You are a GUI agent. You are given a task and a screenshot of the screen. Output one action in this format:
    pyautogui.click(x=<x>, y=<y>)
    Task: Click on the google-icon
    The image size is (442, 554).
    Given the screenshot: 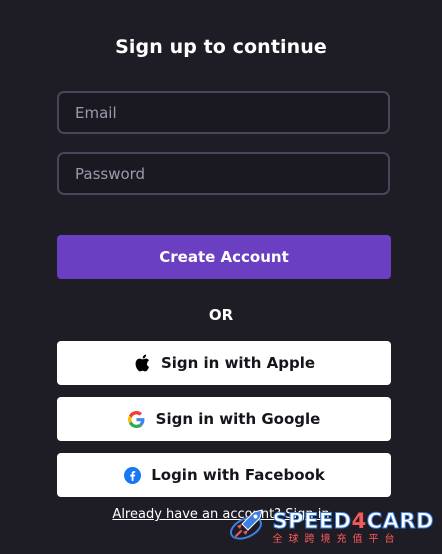 What is the action you would take?
    pyautogui.click(x=137, y=419)
    